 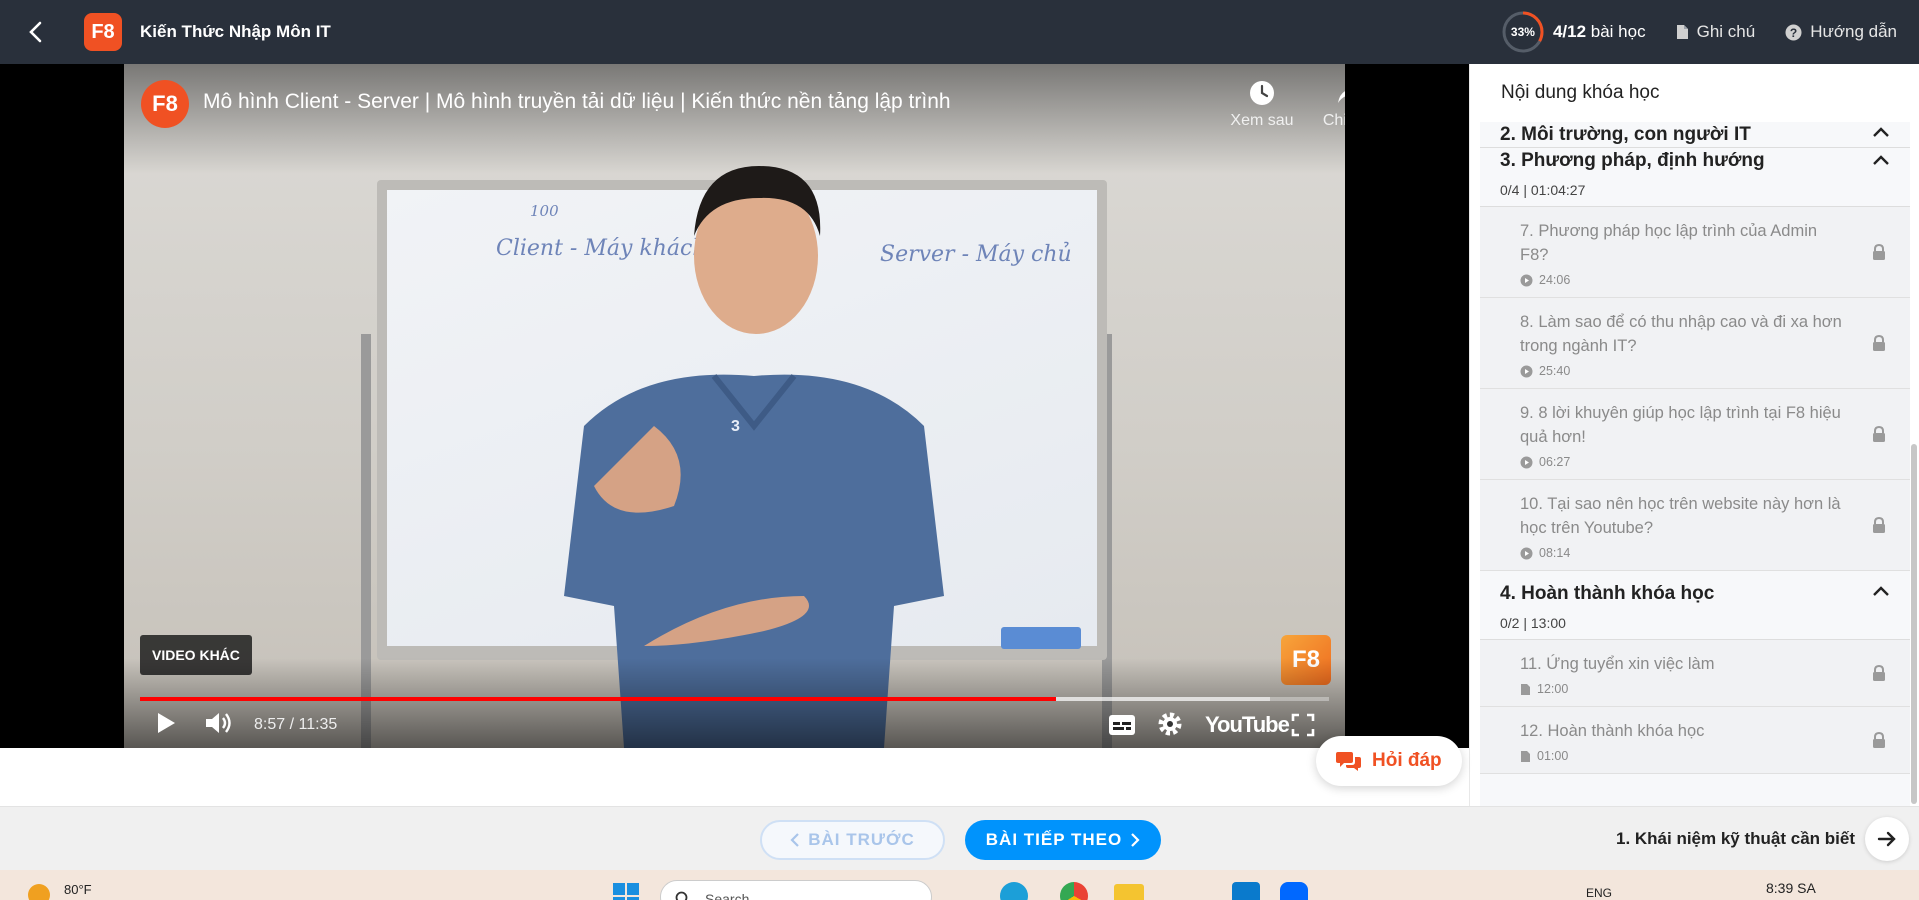 I want to click on next-lesson-button: BÀI TIẾP THEO, so click(x=1063, y=840).